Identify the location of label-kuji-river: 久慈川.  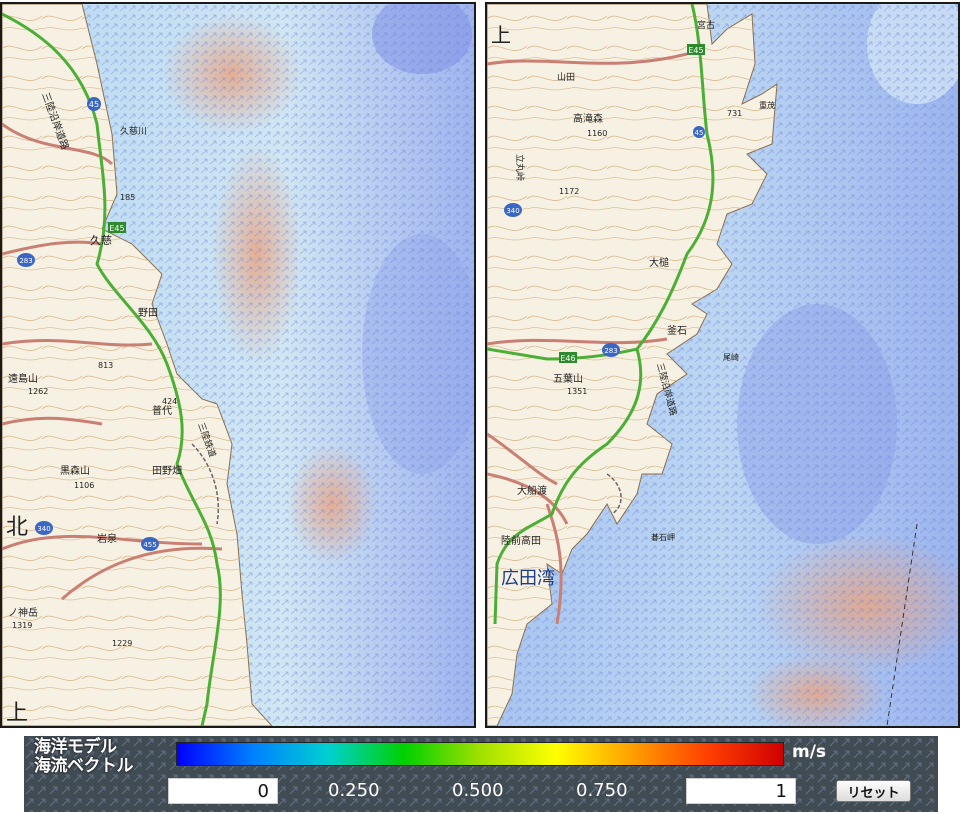
(133, 131).